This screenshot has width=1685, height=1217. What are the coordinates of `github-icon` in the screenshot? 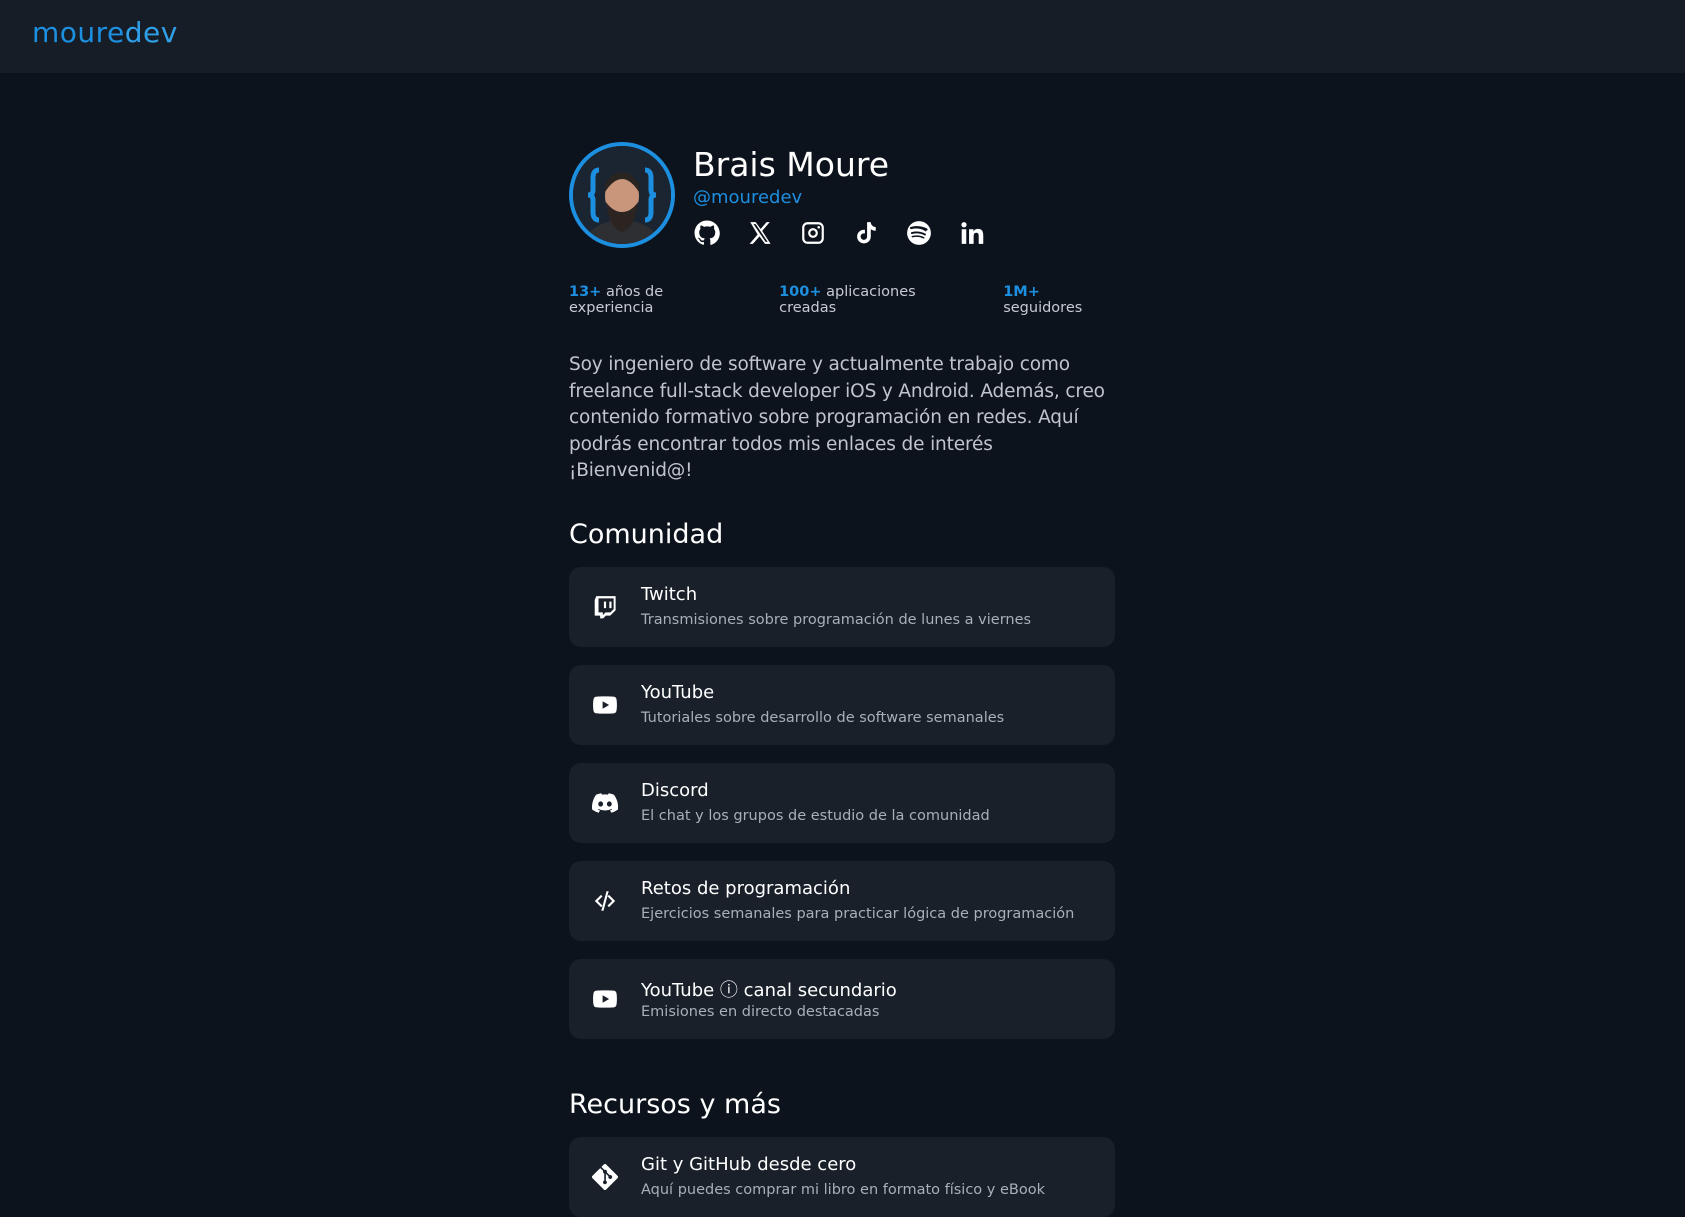 It's located at (706, 232).